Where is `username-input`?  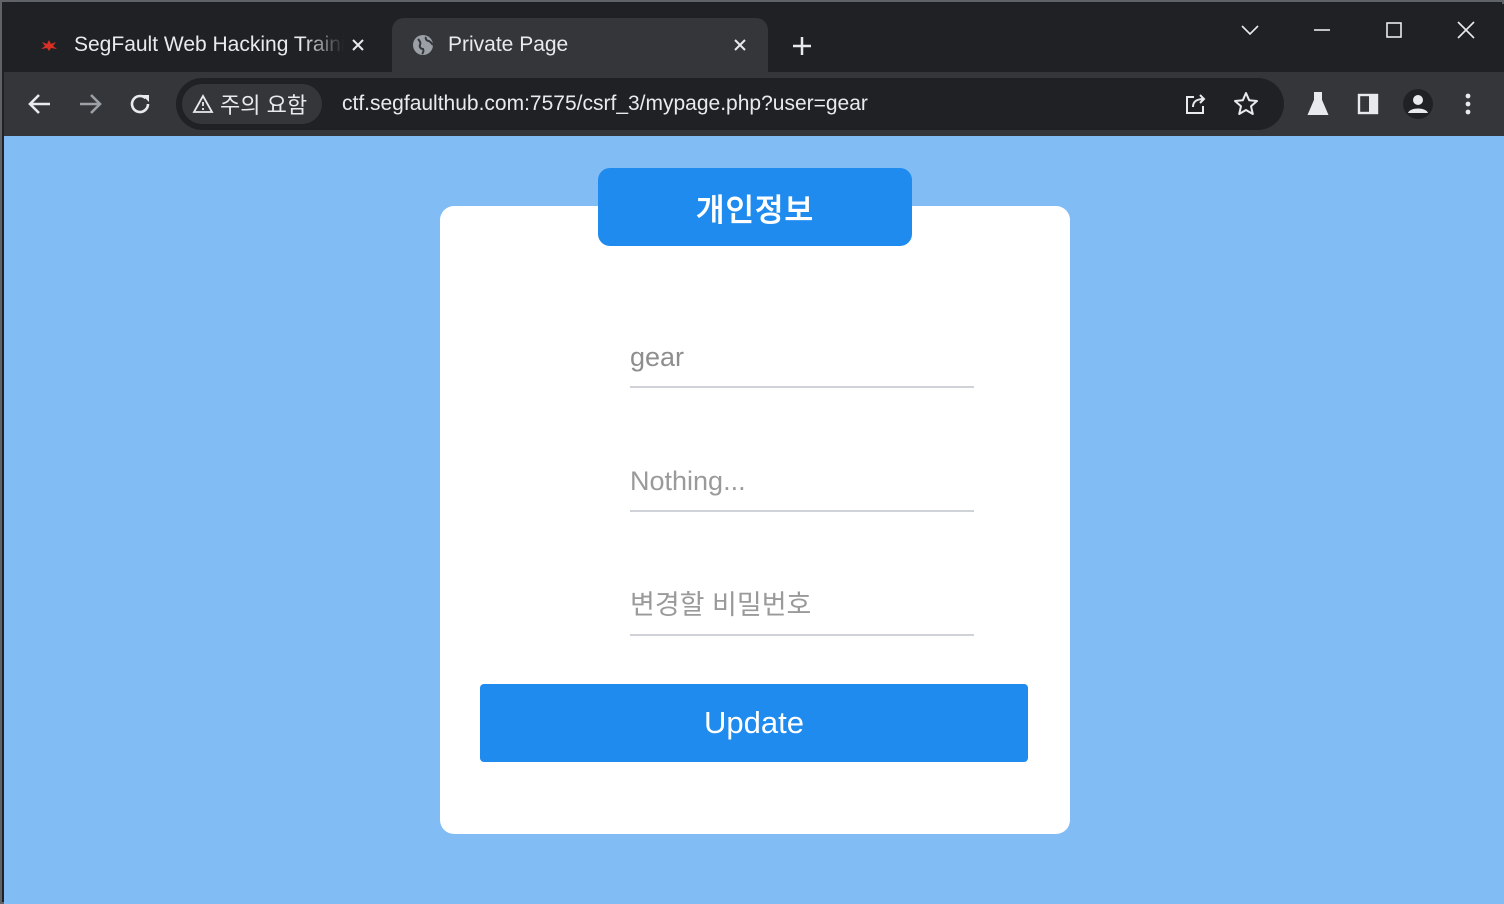 username-input is located at coordinates (802, 361).